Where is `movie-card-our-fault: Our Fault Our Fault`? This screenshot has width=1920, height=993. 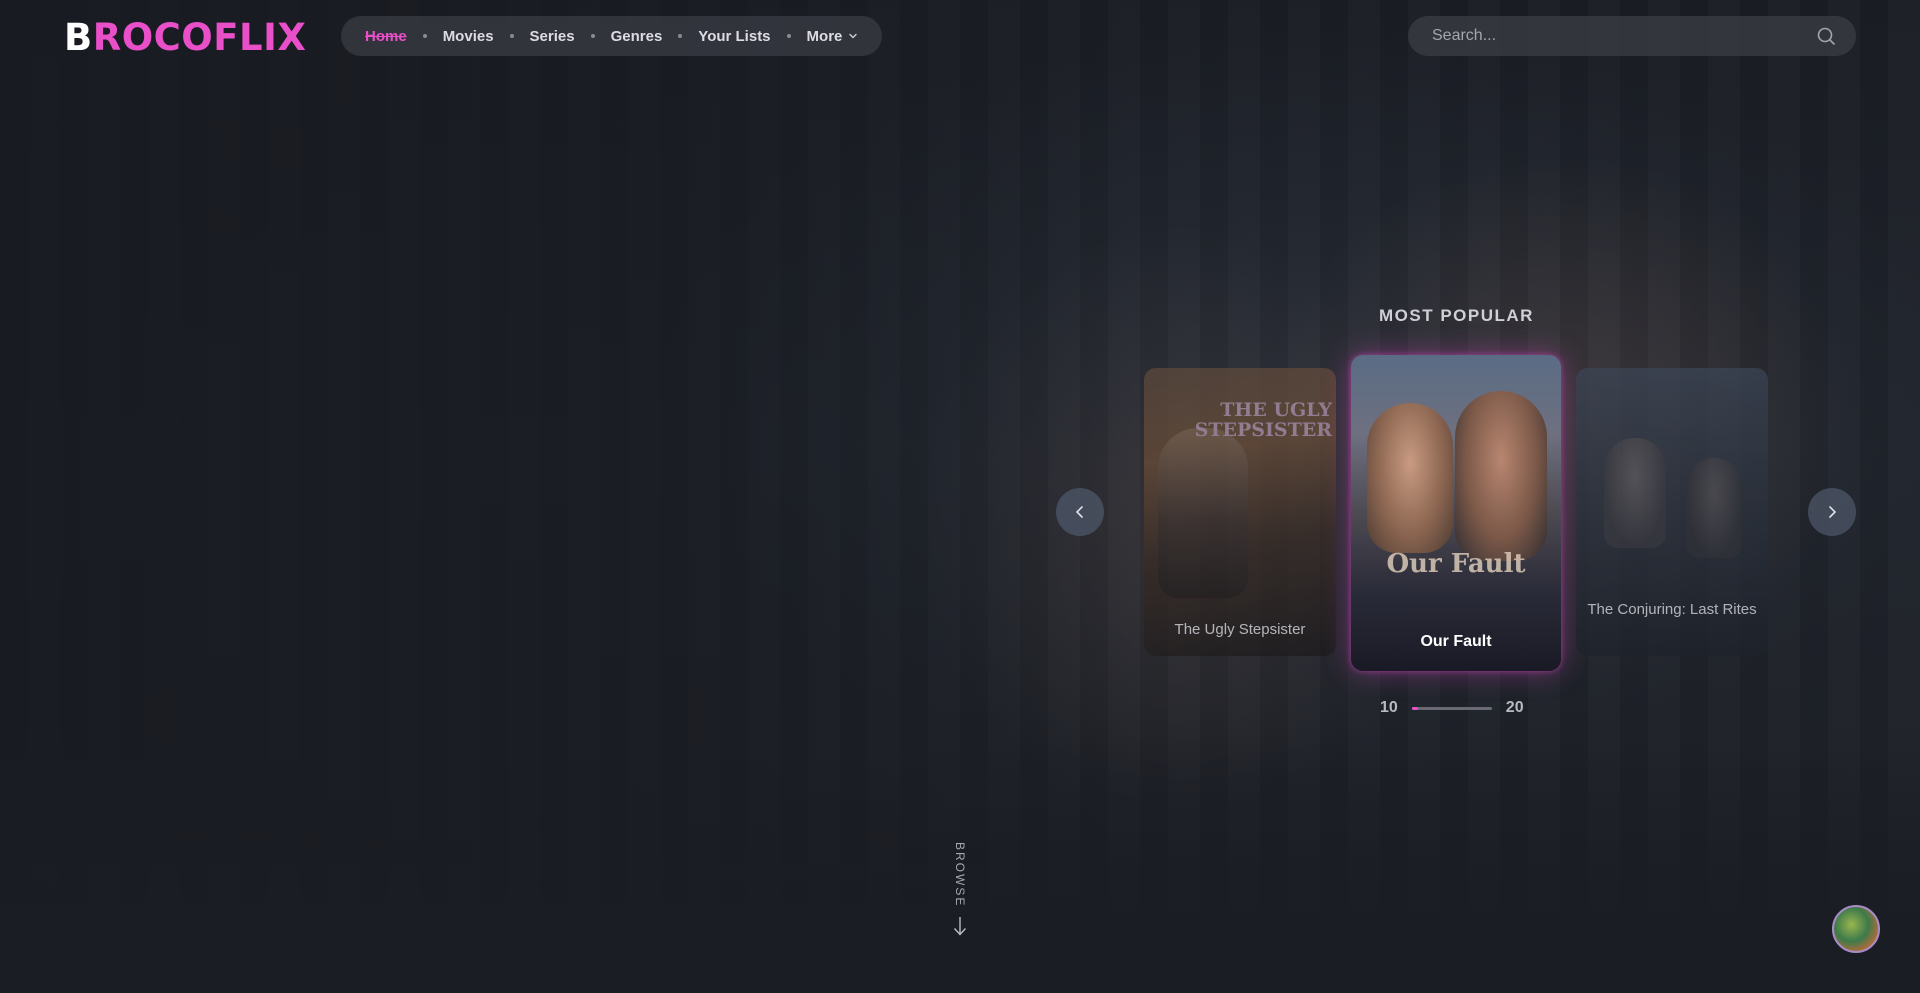
movie-card-our-fault: Our Fault Our Fault is located at coordinates (1456, 513).